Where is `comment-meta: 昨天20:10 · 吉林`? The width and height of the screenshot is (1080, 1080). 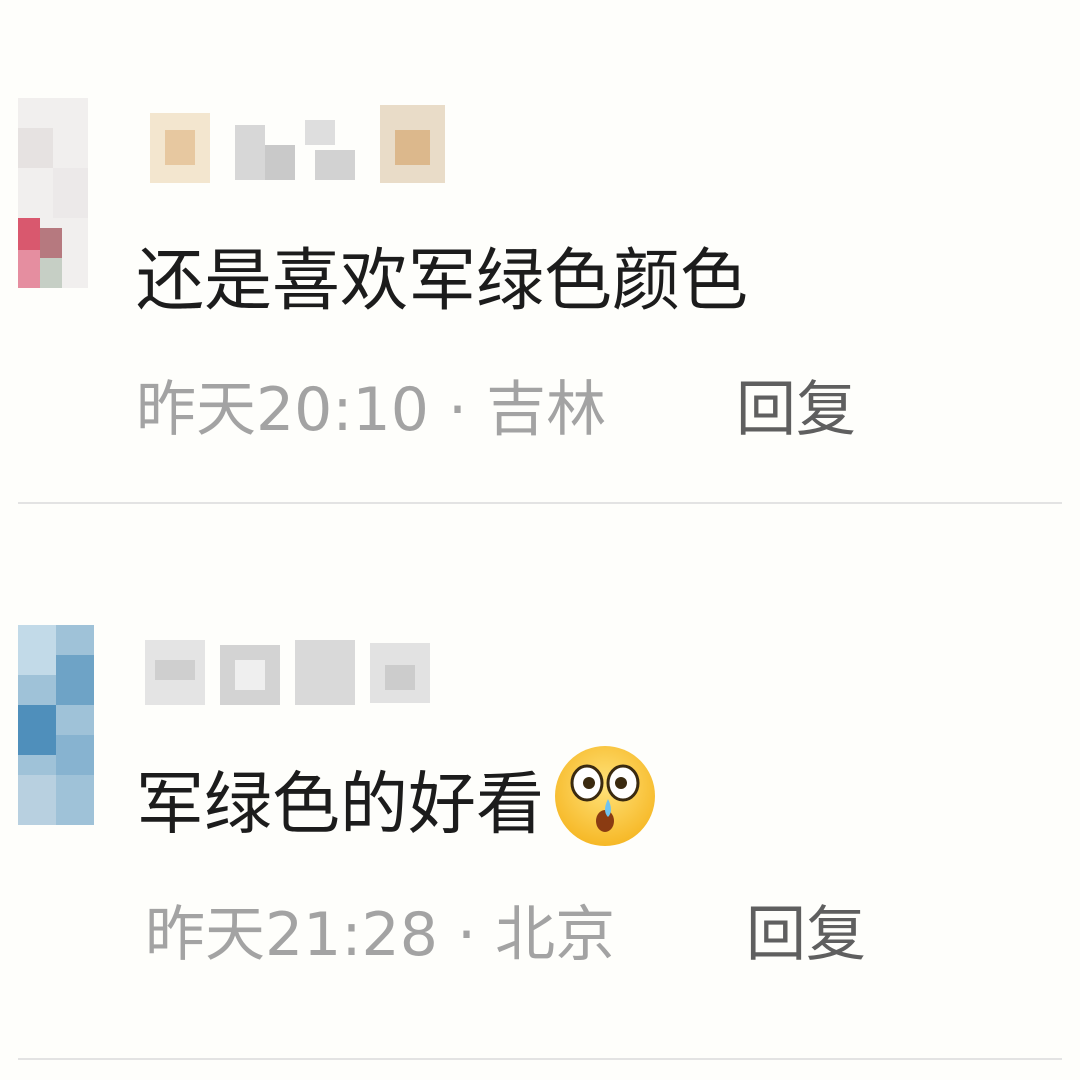
comment-meta: 昨天20:10 · 吉林 is located at coordinates (371, 410).